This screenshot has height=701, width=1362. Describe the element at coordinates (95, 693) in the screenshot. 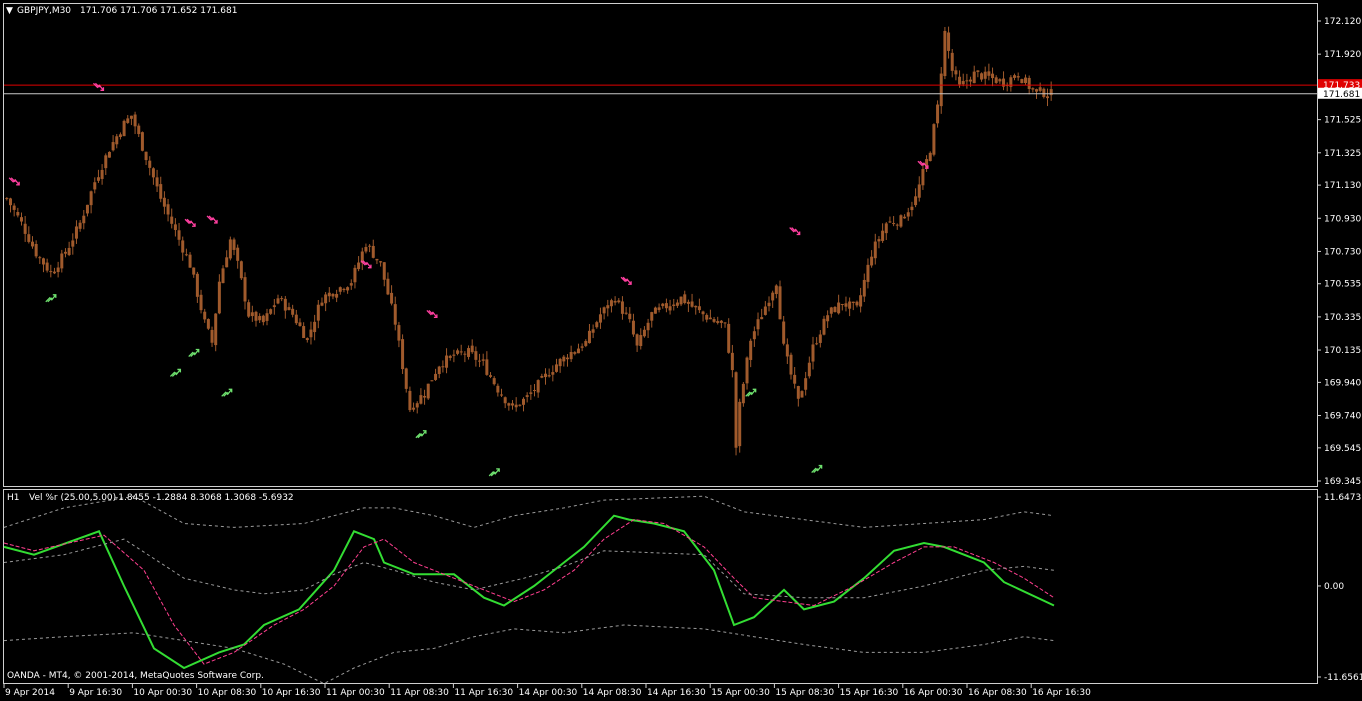

I see `time-tick-label: 9 Apr 16:30` at that location.